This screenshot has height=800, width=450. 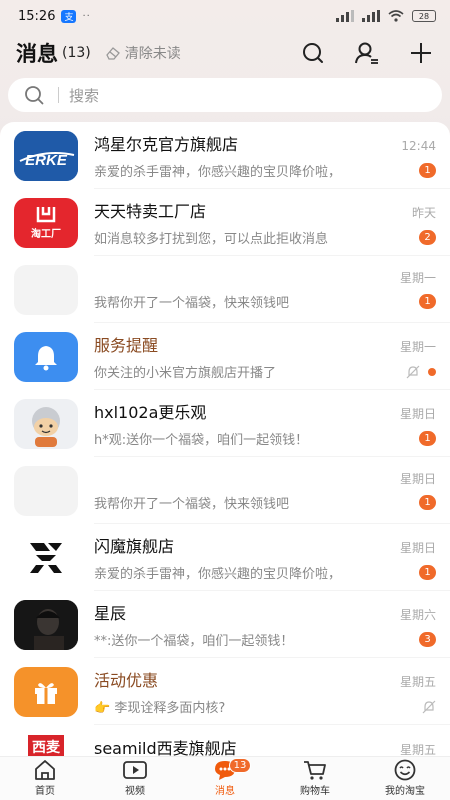 I want to click on tab-my-taobao: 我的淘宝, so click(x=405, y=778).